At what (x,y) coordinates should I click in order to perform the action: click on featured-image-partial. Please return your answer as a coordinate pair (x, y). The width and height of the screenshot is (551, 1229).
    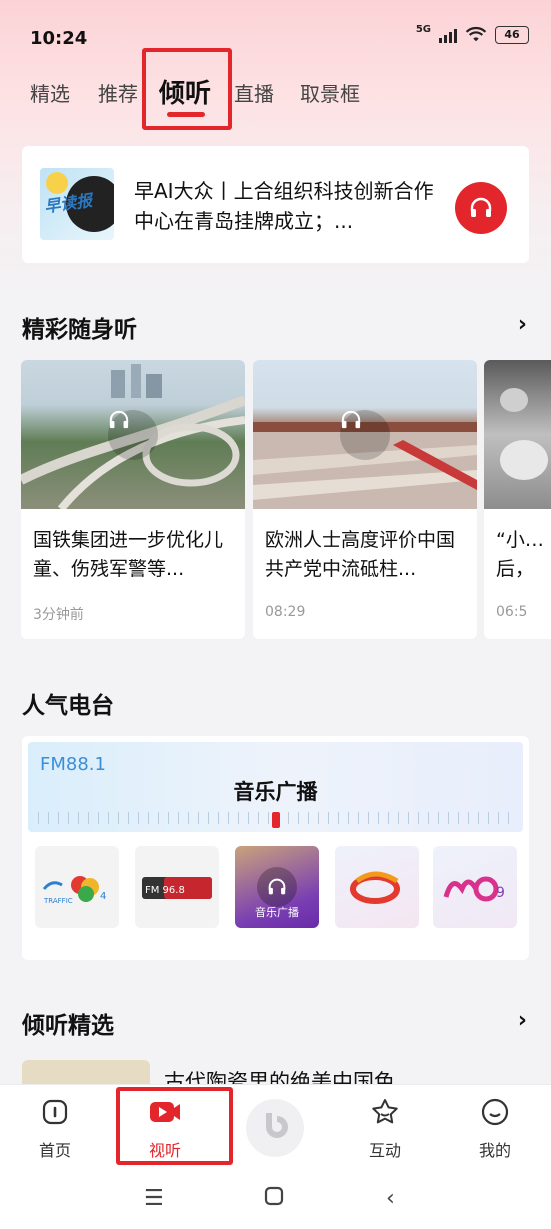
    Looking at the image, I should click on (517, 434).